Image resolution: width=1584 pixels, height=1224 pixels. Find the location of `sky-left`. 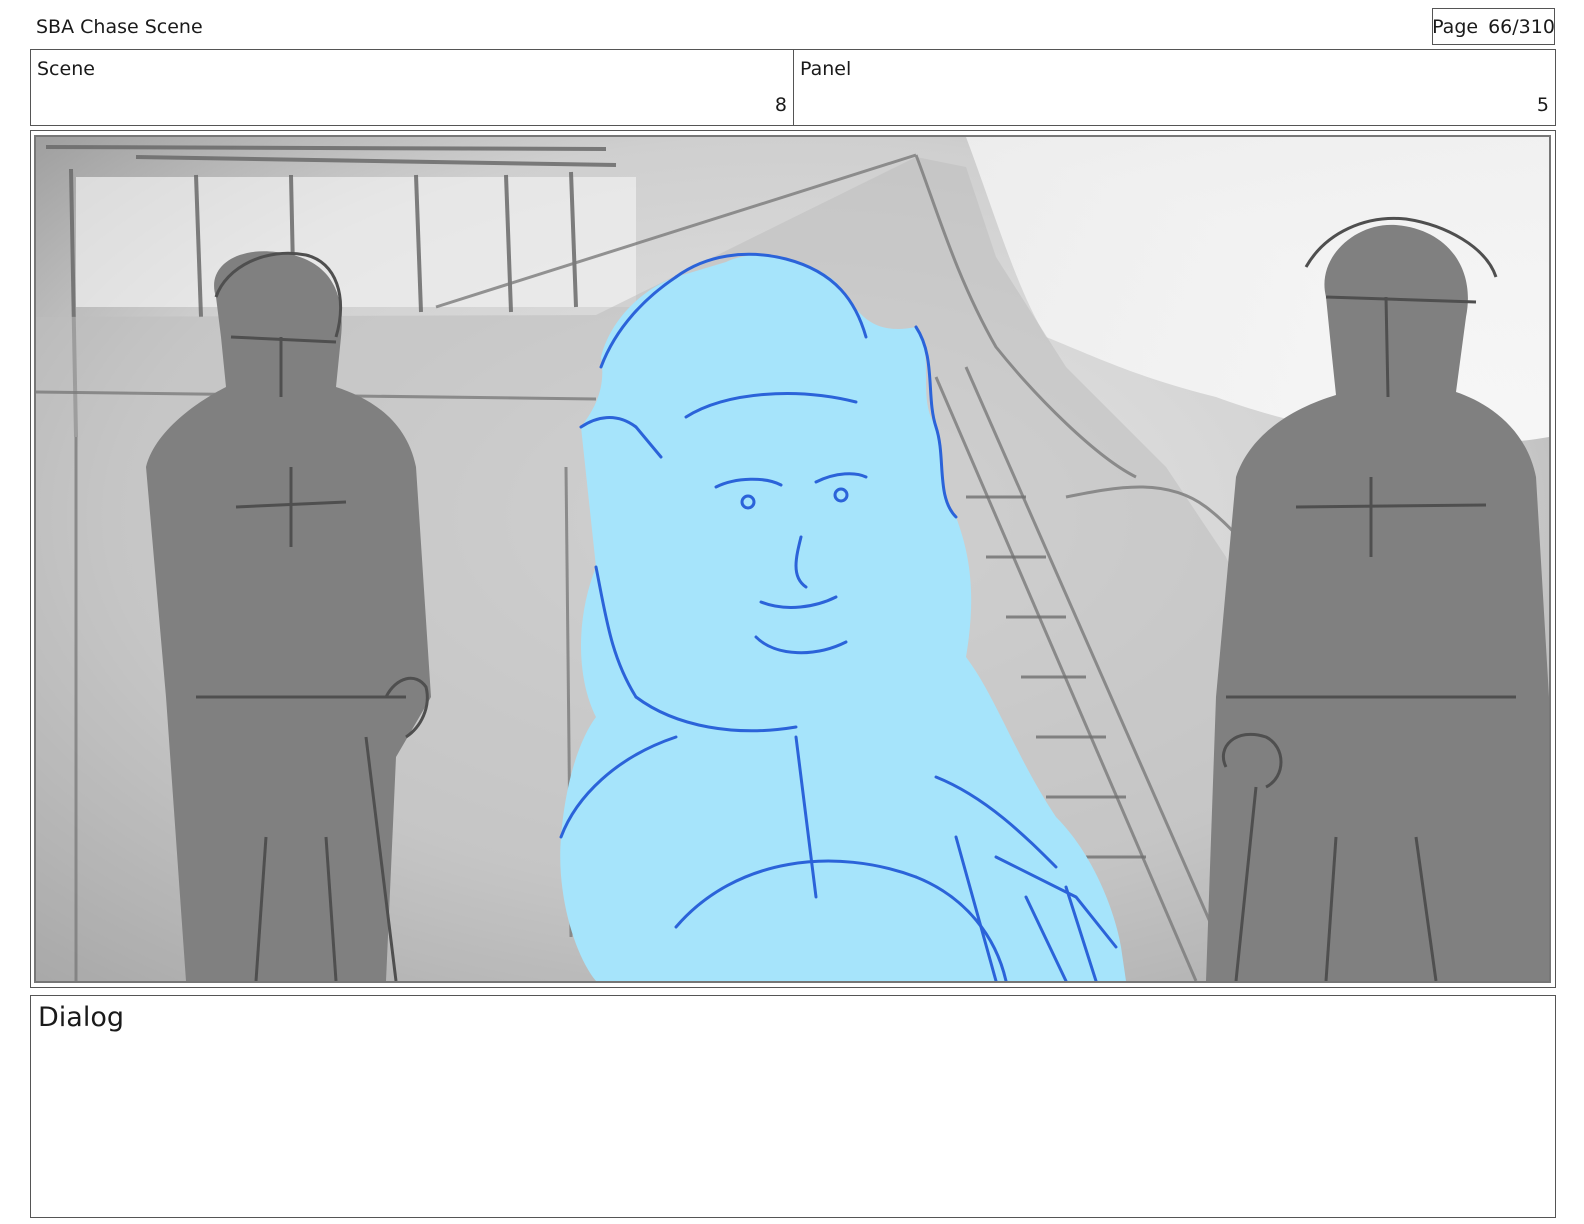

sky-left is located at coordinates (356, 242).